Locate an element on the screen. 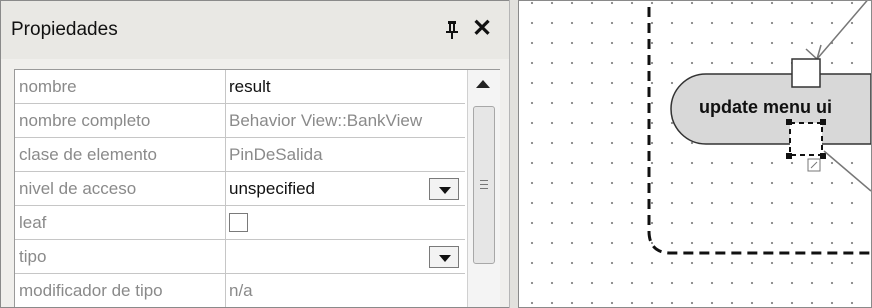  output-pin-selected is located at coordinates (806, 139).